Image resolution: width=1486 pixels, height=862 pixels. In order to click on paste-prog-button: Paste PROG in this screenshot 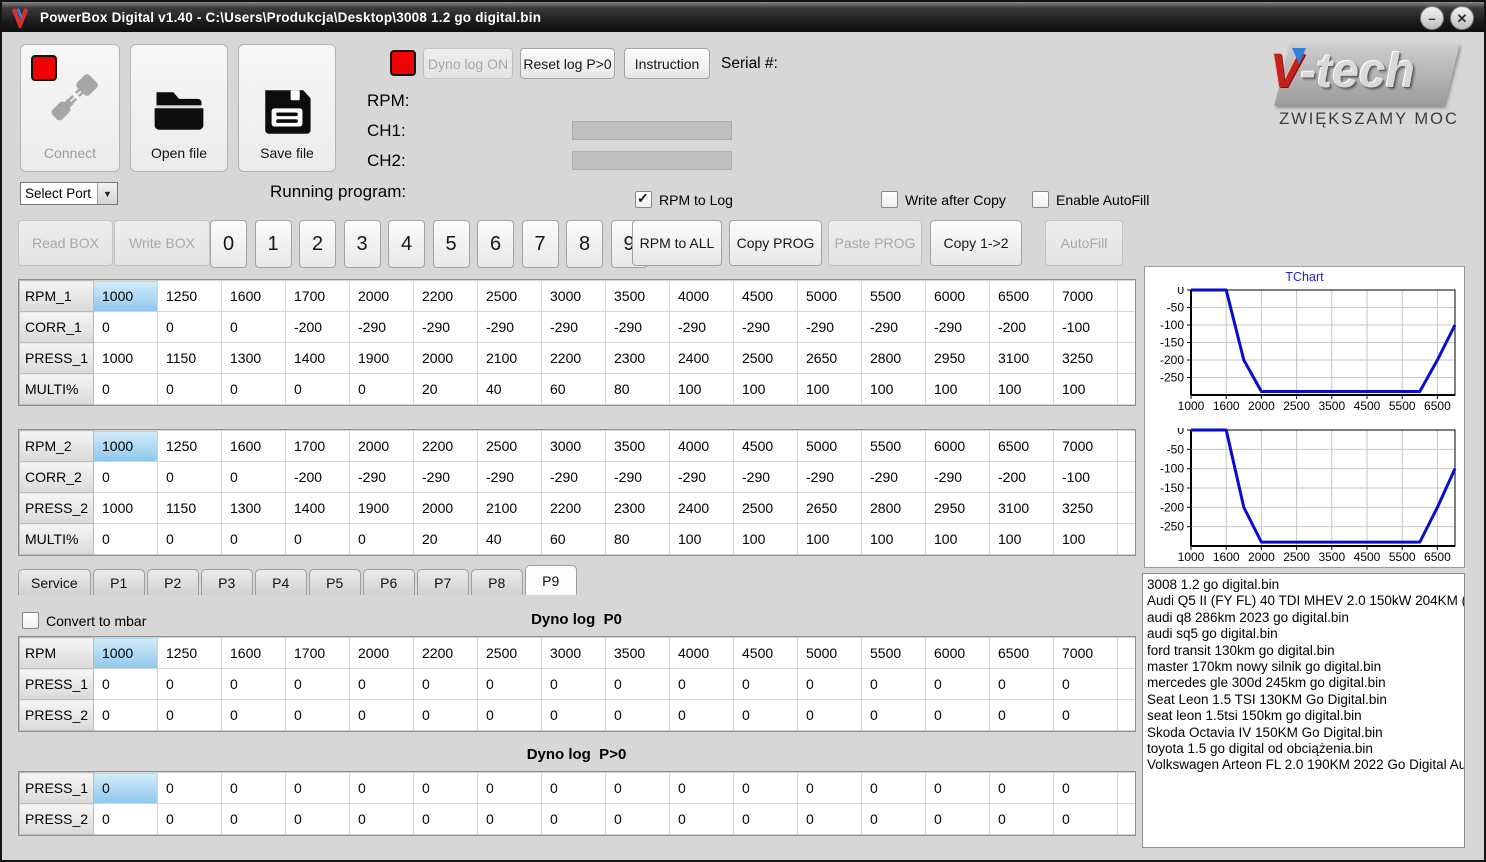, I will do `click(875, 243)`.